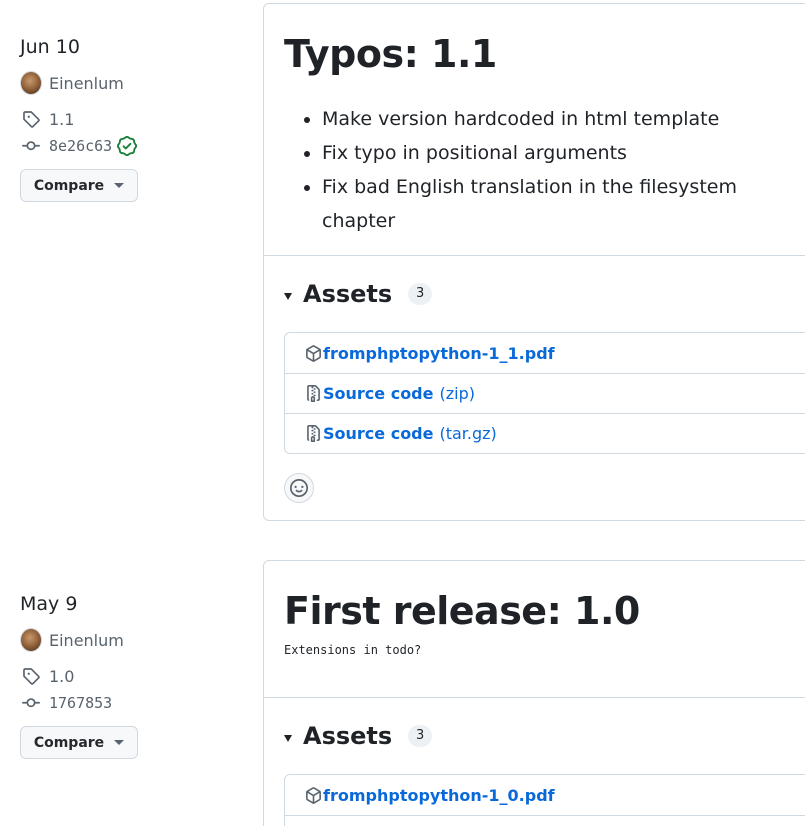 The height and width of the screenshot is (826, 805). What do you see at coordinates (378, 393) in the screenshot?
I see `asset-link-zip: Source code` at bounding box center [378, 393].